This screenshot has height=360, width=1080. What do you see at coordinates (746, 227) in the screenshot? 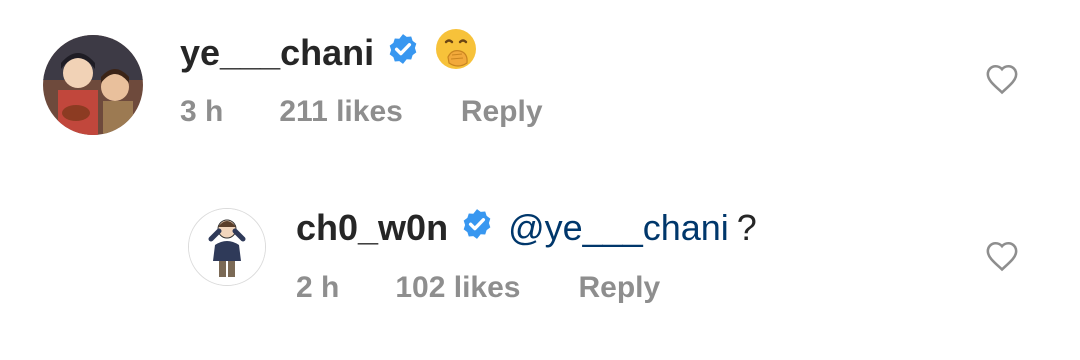
I see `comment-text: ?` at bounding box center [746, 227].